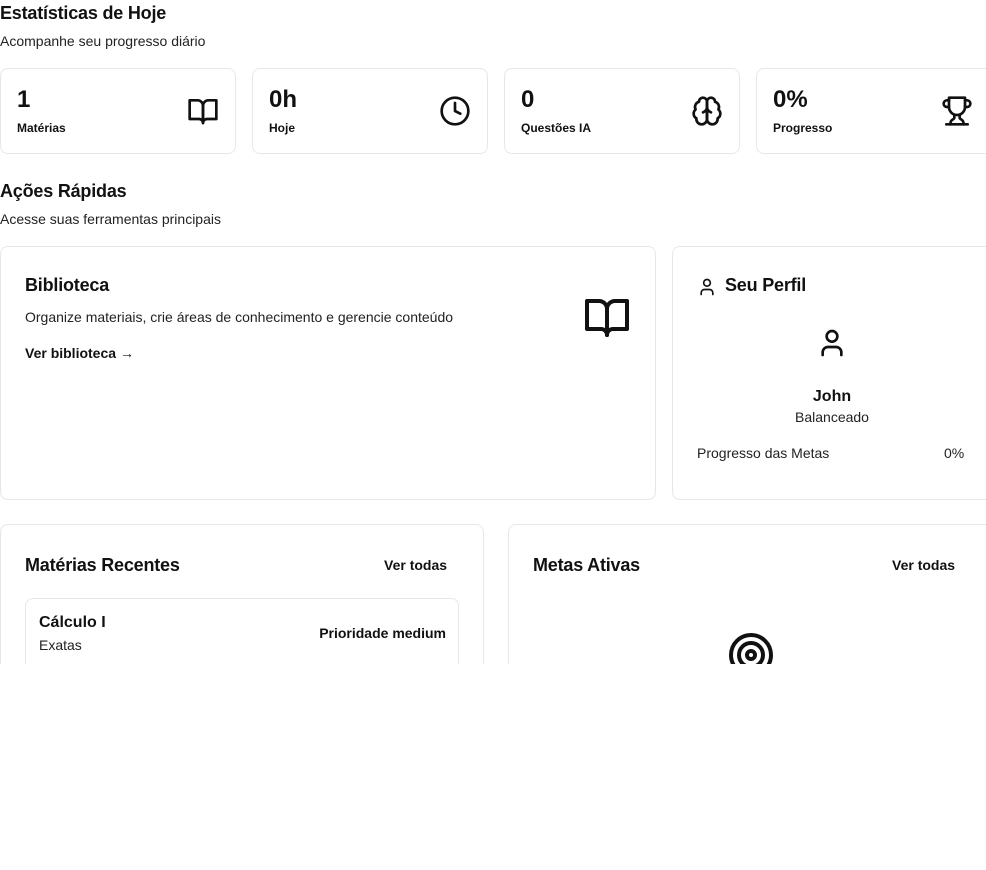 This screenshot has width=986, height=870. What do you see at coordinates (707, 287) in the screenshot?
I see `user-icon` at bounding box center [707, 287].